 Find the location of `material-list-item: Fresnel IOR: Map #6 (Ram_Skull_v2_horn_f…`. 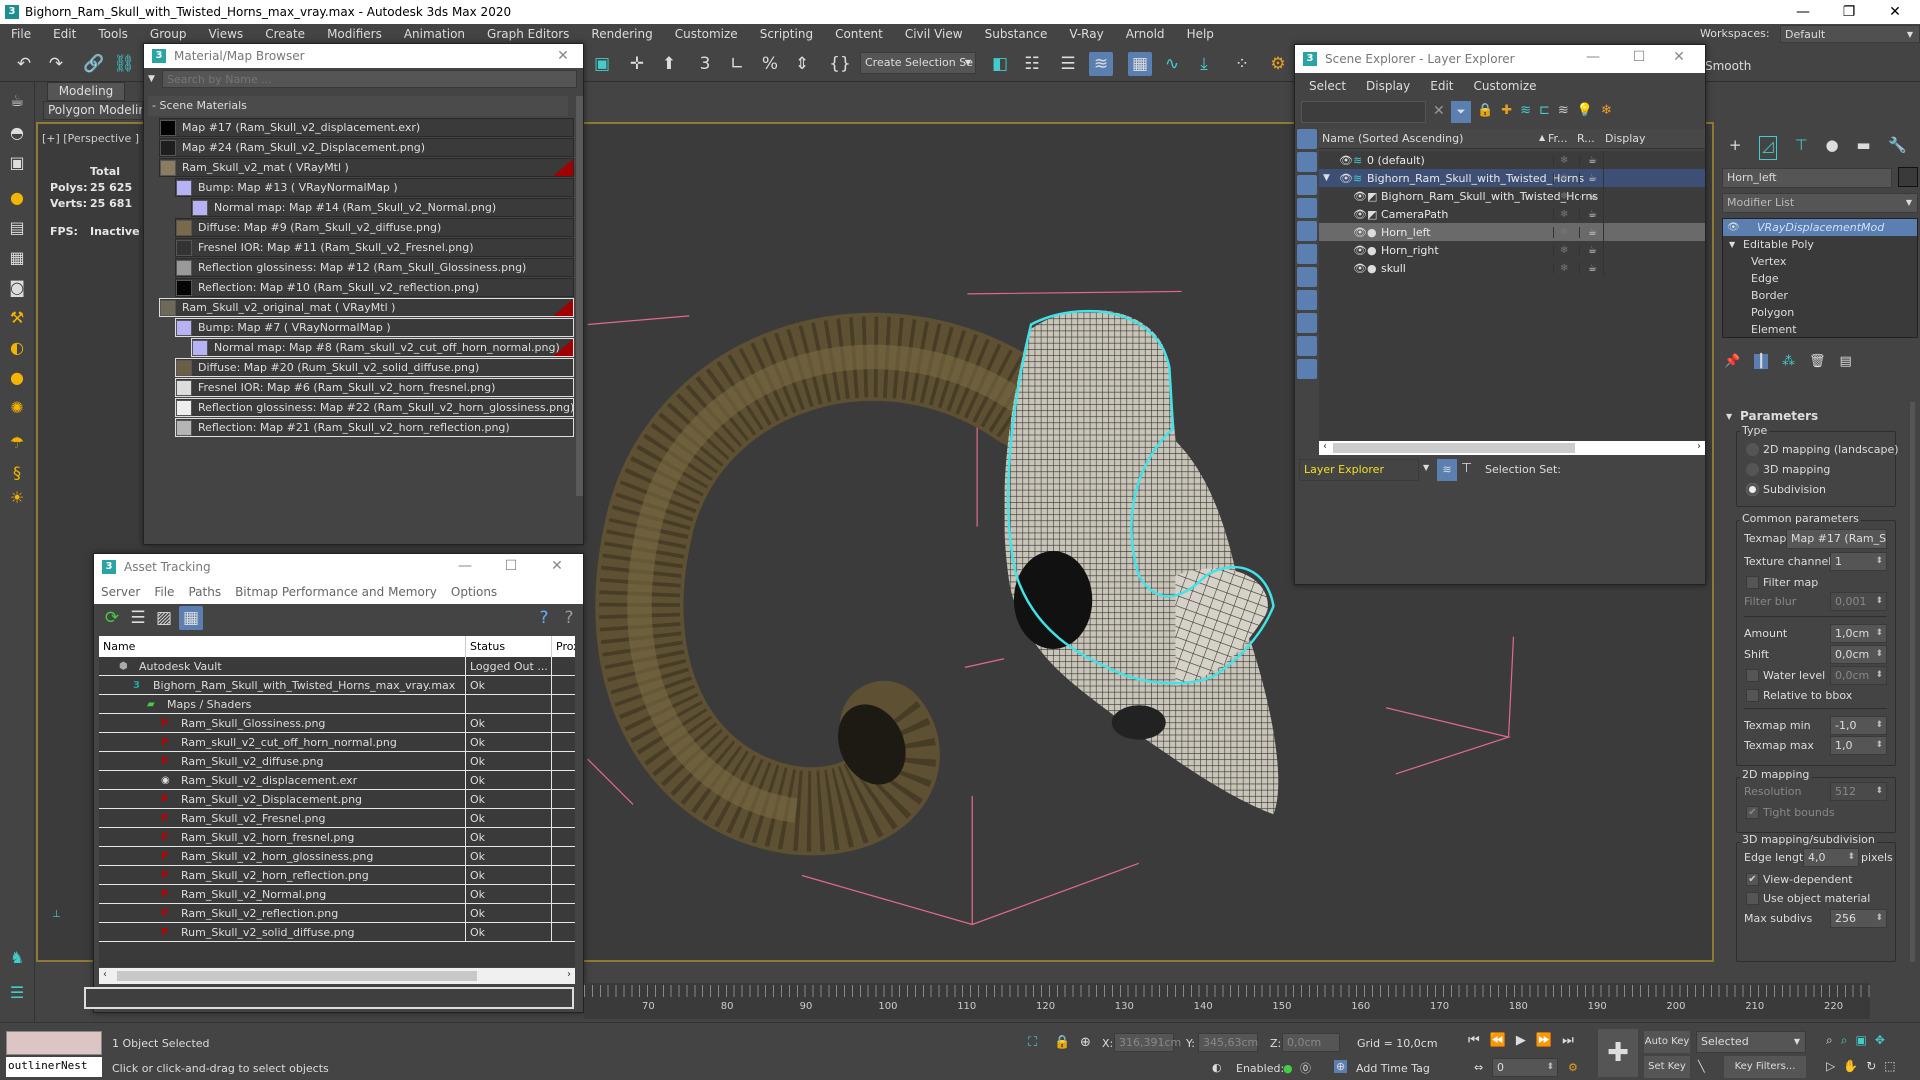

material-list-item: Fresnel IOR: Map #6 (Ram_Skull_v2_horn_f… is located at coordinates (374, 387).